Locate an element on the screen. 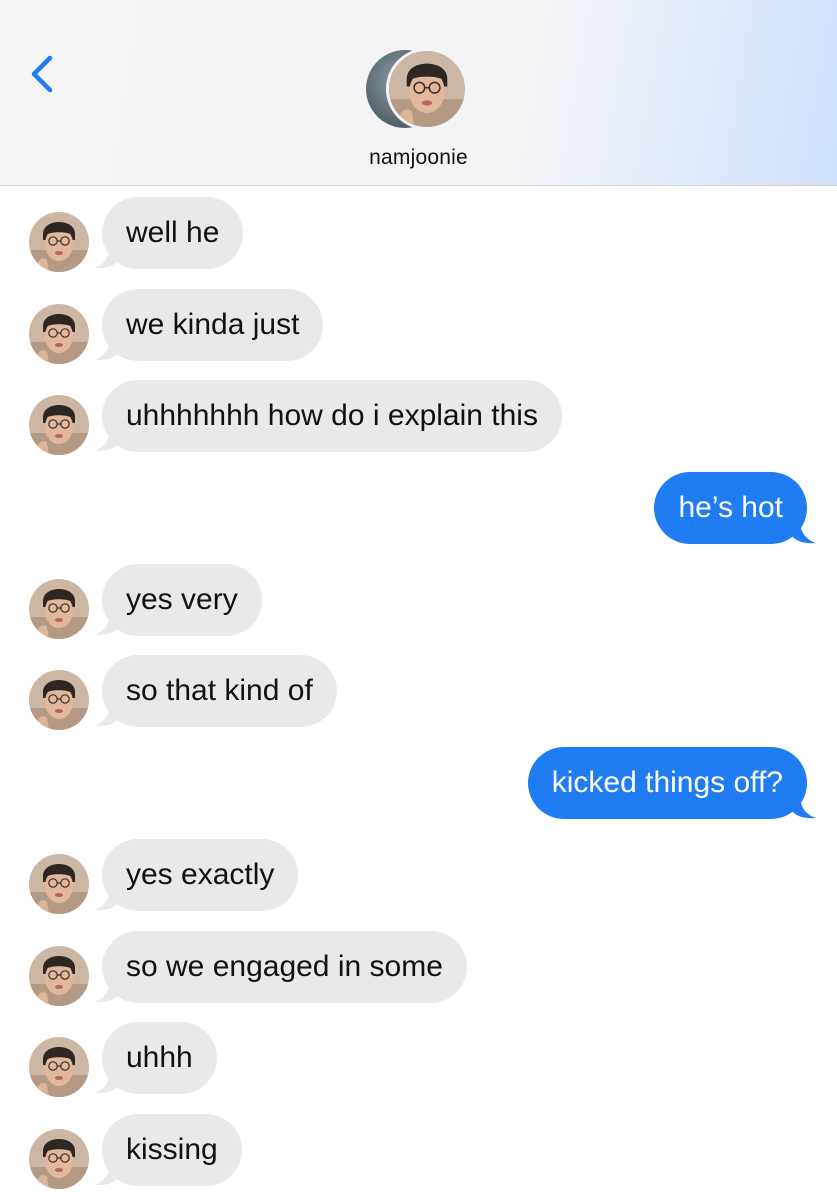 Image resolution: width=837 pixels, height=1200 pixels. received-message-bubble: well he is located at coordinates (173, 233).